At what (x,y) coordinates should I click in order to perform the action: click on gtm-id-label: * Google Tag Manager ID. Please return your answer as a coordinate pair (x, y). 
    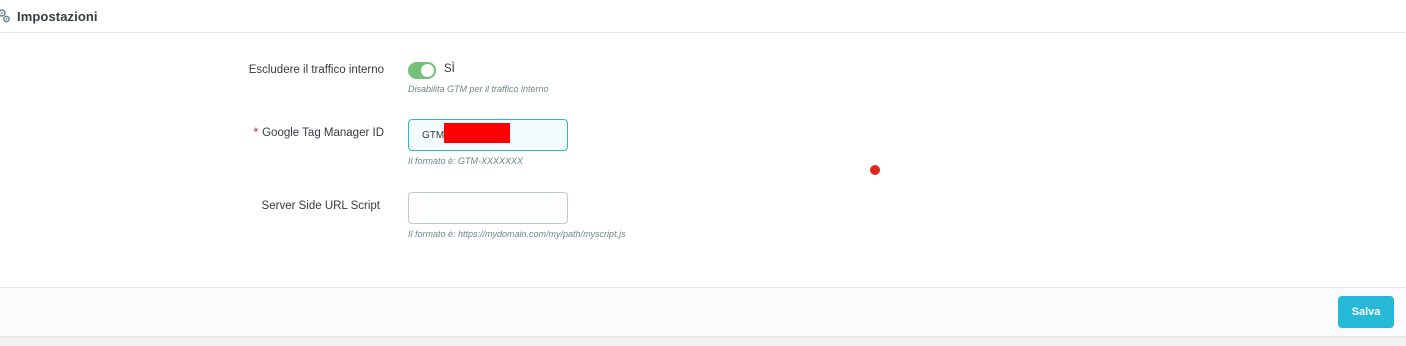
    Looking at the image, I should click on (319, 133).